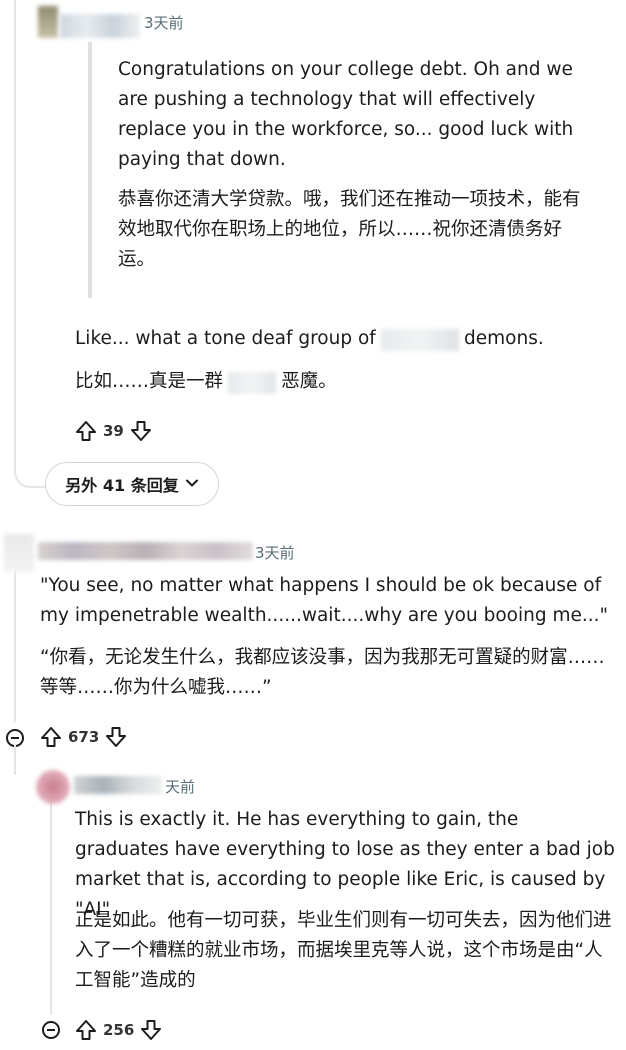 The height and width of the screenshot is (1050, 626). I want to click on thread-line-top, so click(15, 230).